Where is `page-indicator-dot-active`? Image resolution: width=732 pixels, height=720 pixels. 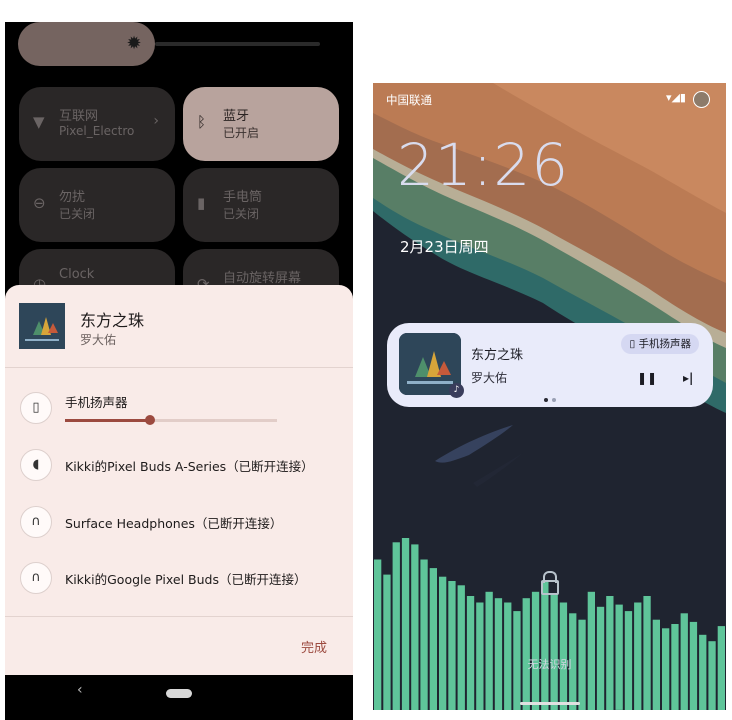 page-indicator-dot-active is located at coordinates (546, 400).